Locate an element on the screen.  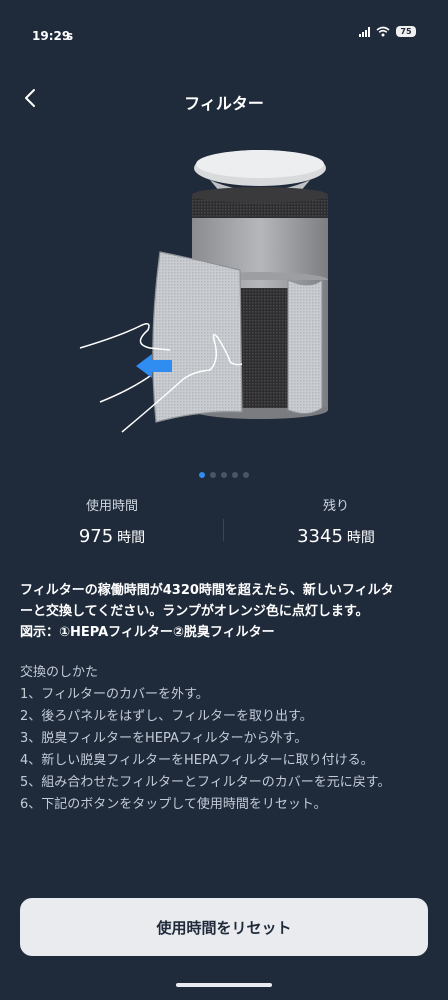
notice-line: 図示：①HEPAフィルター②脱臭フィルター is located at coordinates (147, 632).